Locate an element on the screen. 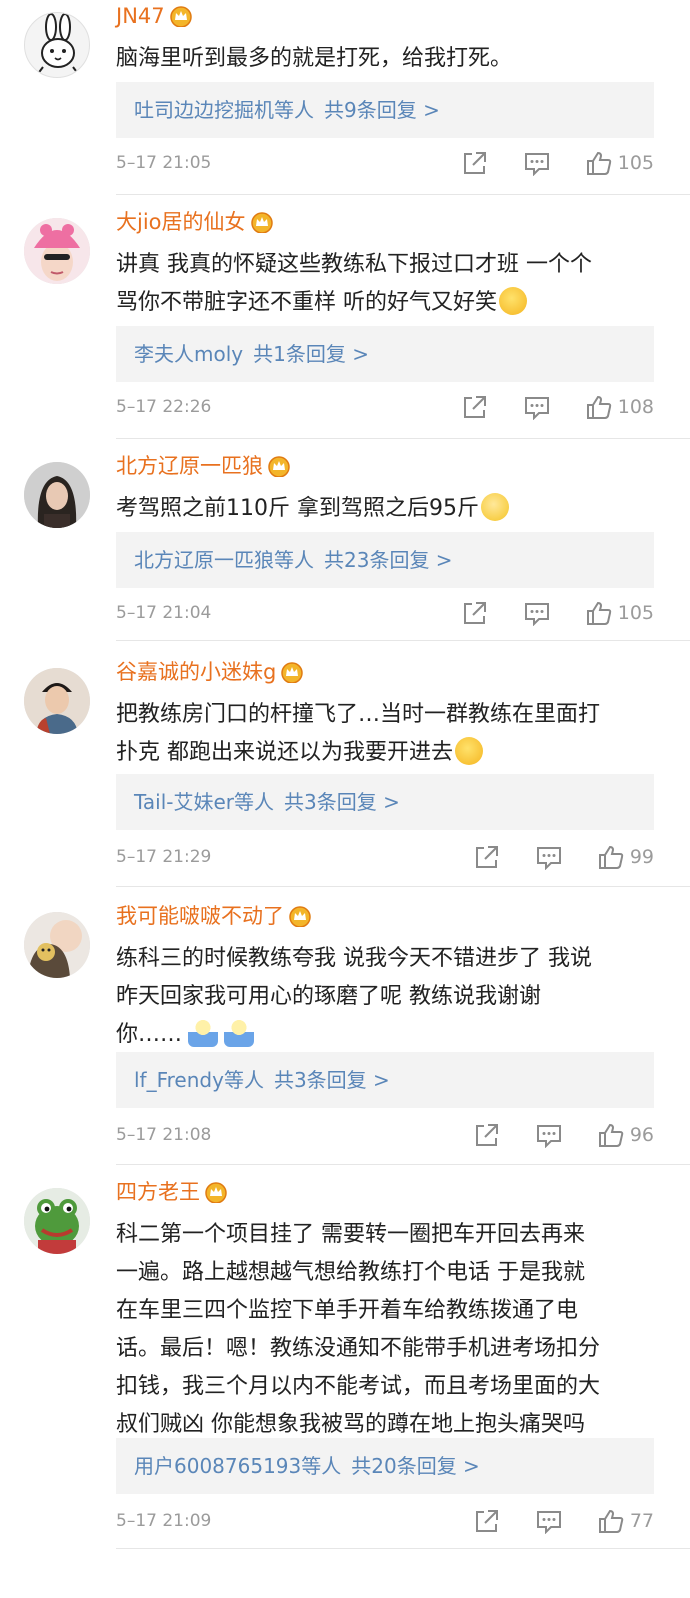  comment-text-line: 叔们贼凶 你能想象我被骂的蹲在地上抱头痛哭吗 is located at coordinates (350, 1424).